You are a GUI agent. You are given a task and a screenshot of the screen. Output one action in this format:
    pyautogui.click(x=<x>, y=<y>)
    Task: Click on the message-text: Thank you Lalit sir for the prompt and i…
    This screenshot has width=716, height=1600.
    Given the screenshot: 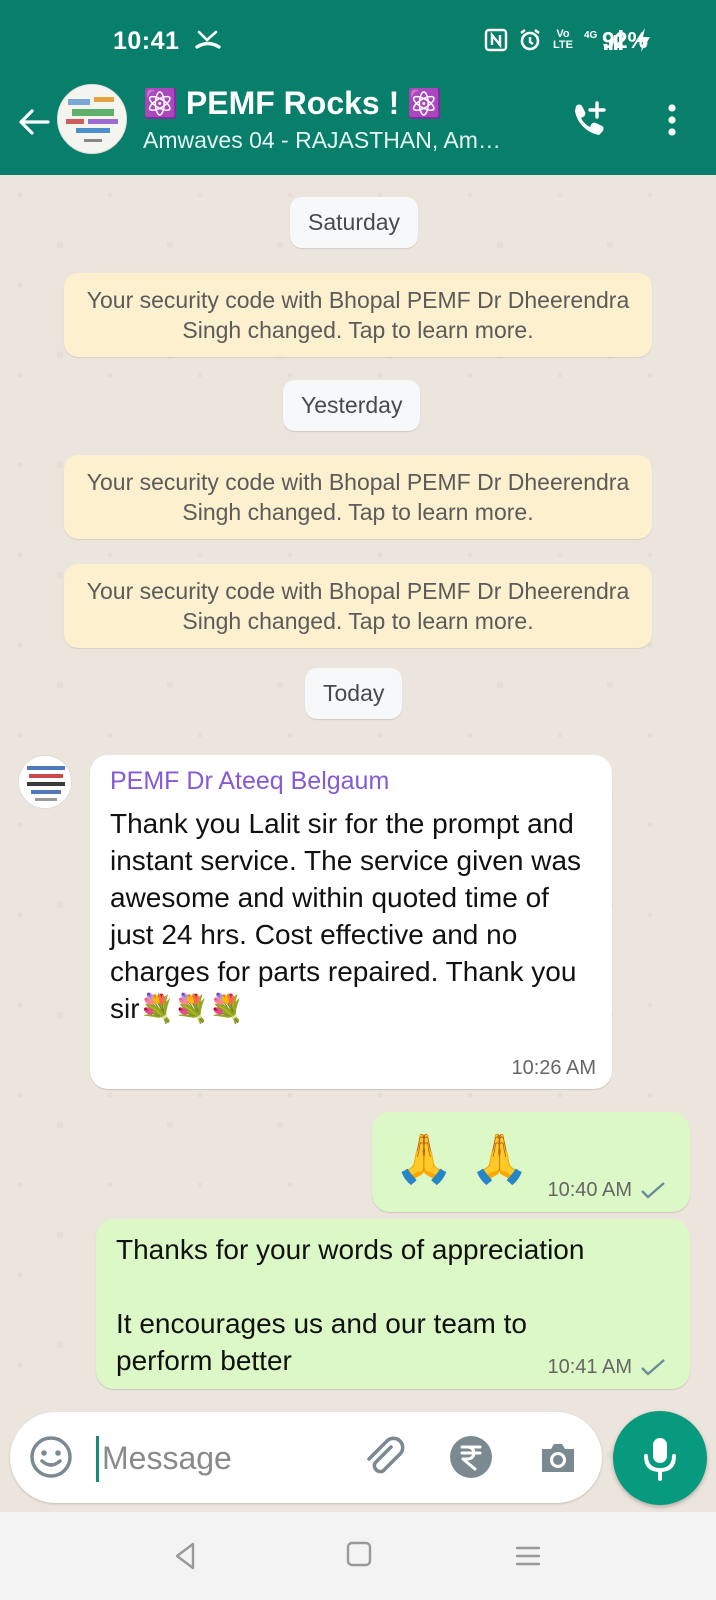 What is the action you would take?
    pyautogui.click(x=346, y=916)
    